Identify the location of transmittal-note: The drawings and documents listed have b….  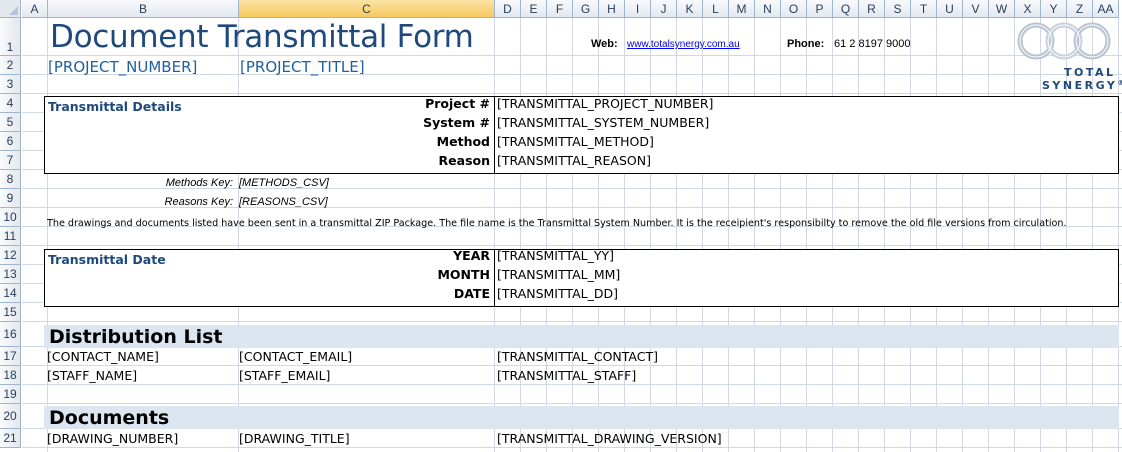
(557, 223).